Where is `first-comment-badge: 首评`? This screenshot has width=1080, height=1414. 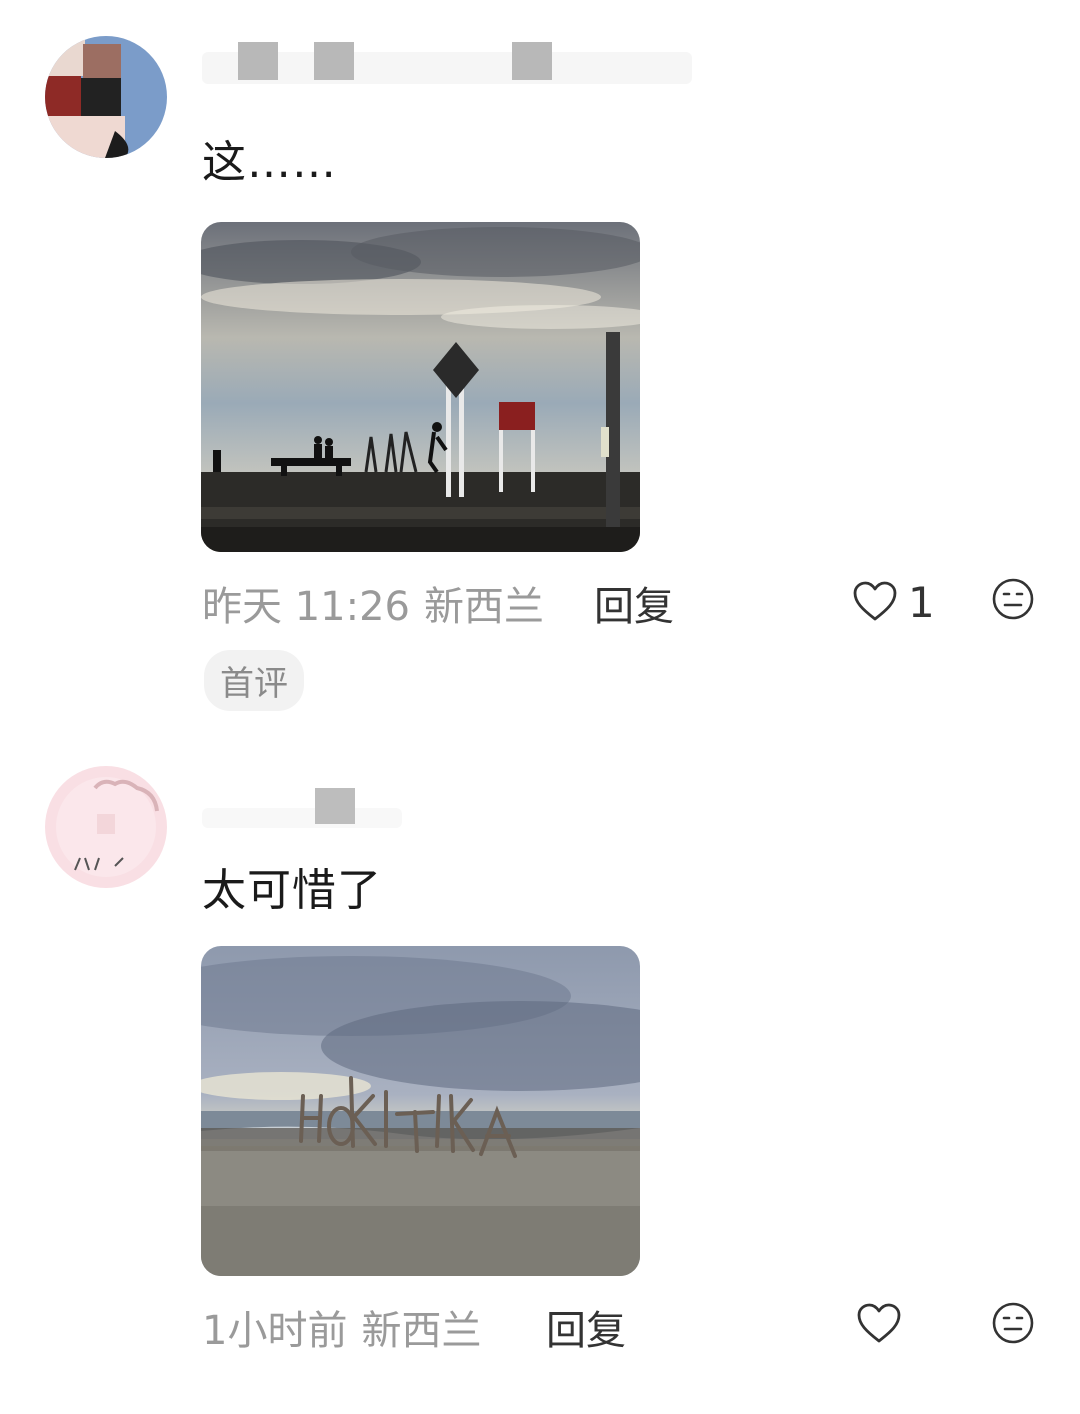 first-comment-badge: 首评 is located at coordinates (254, 680).